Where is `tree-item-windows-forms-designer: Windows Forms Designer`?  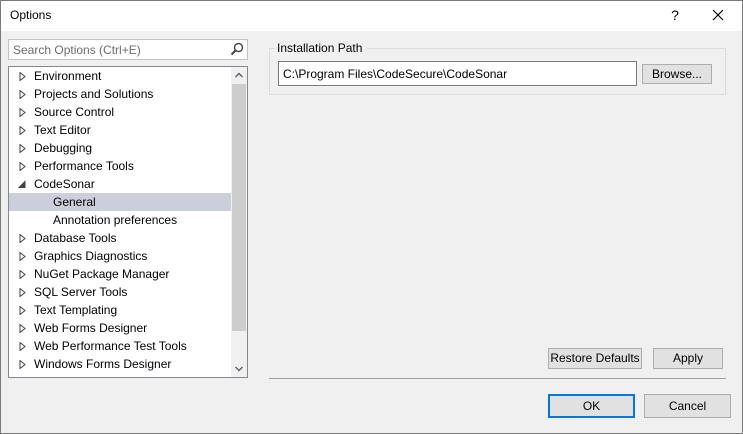 tree-item-windows-forms-designer: Windows Forms Designer is located at coordinates (120, 364).